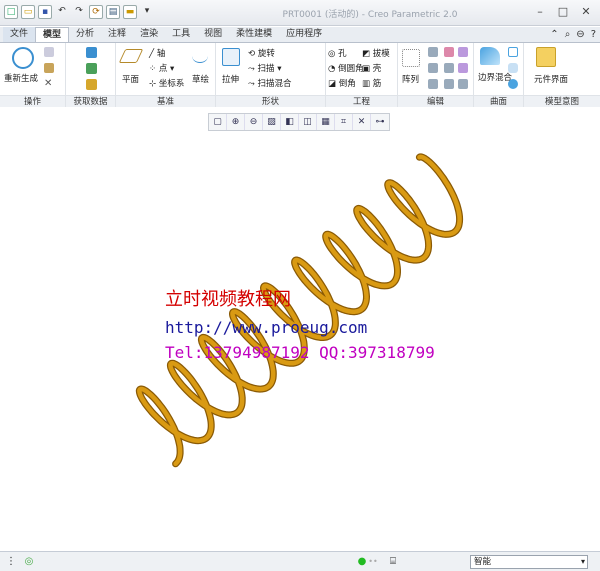 The height and width of the screenshot is (571, 600). What do you see at coordinates (49, 84) in the screenshot?
I see `delete-icon: ✕` at bounding box center [49, 84].